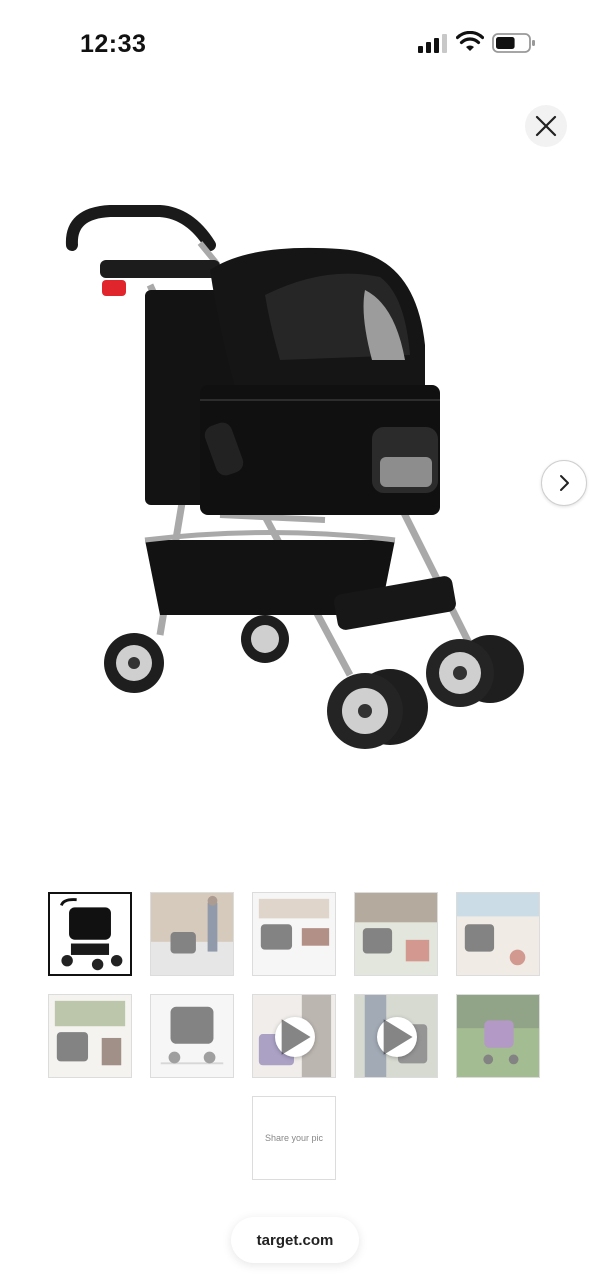 This screenshot has height=1280, width=590. I want to click on close-icon, so click(546, 126).